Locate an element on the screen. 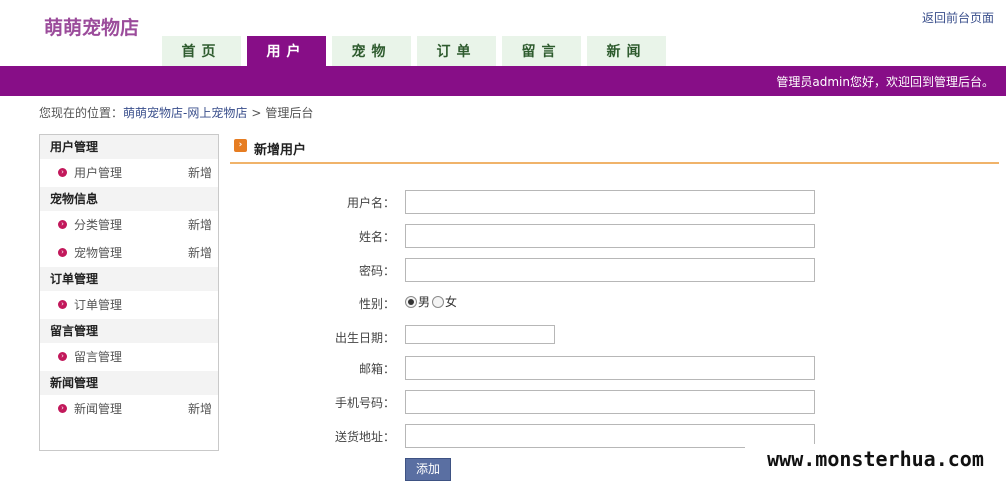 This screenshot has width=1006, height=487. sidebar-group-orders: 订单管理 is located at coordinates (129, 279).